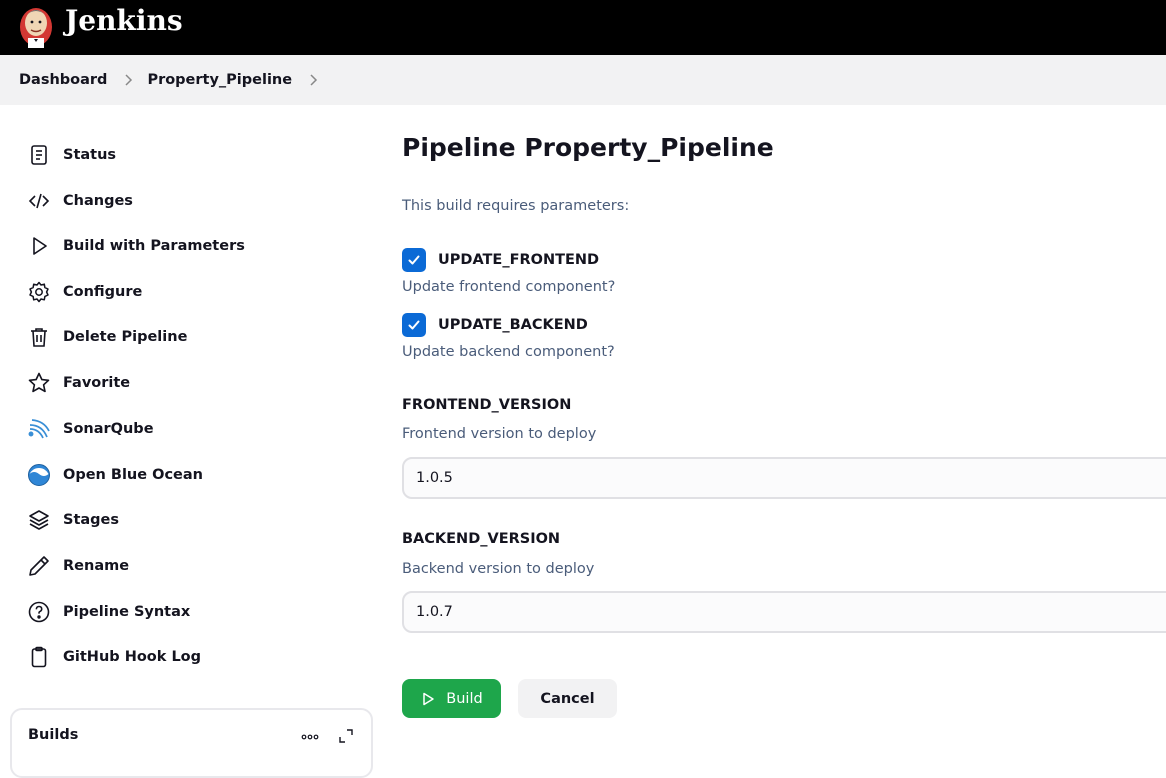 The width and height of the screenshot is (1166, 778). Describe the element at coordinates (518, 260) in the screenshot. I see `update-frontend-label: UPDATE_FRONTEND` at that location.